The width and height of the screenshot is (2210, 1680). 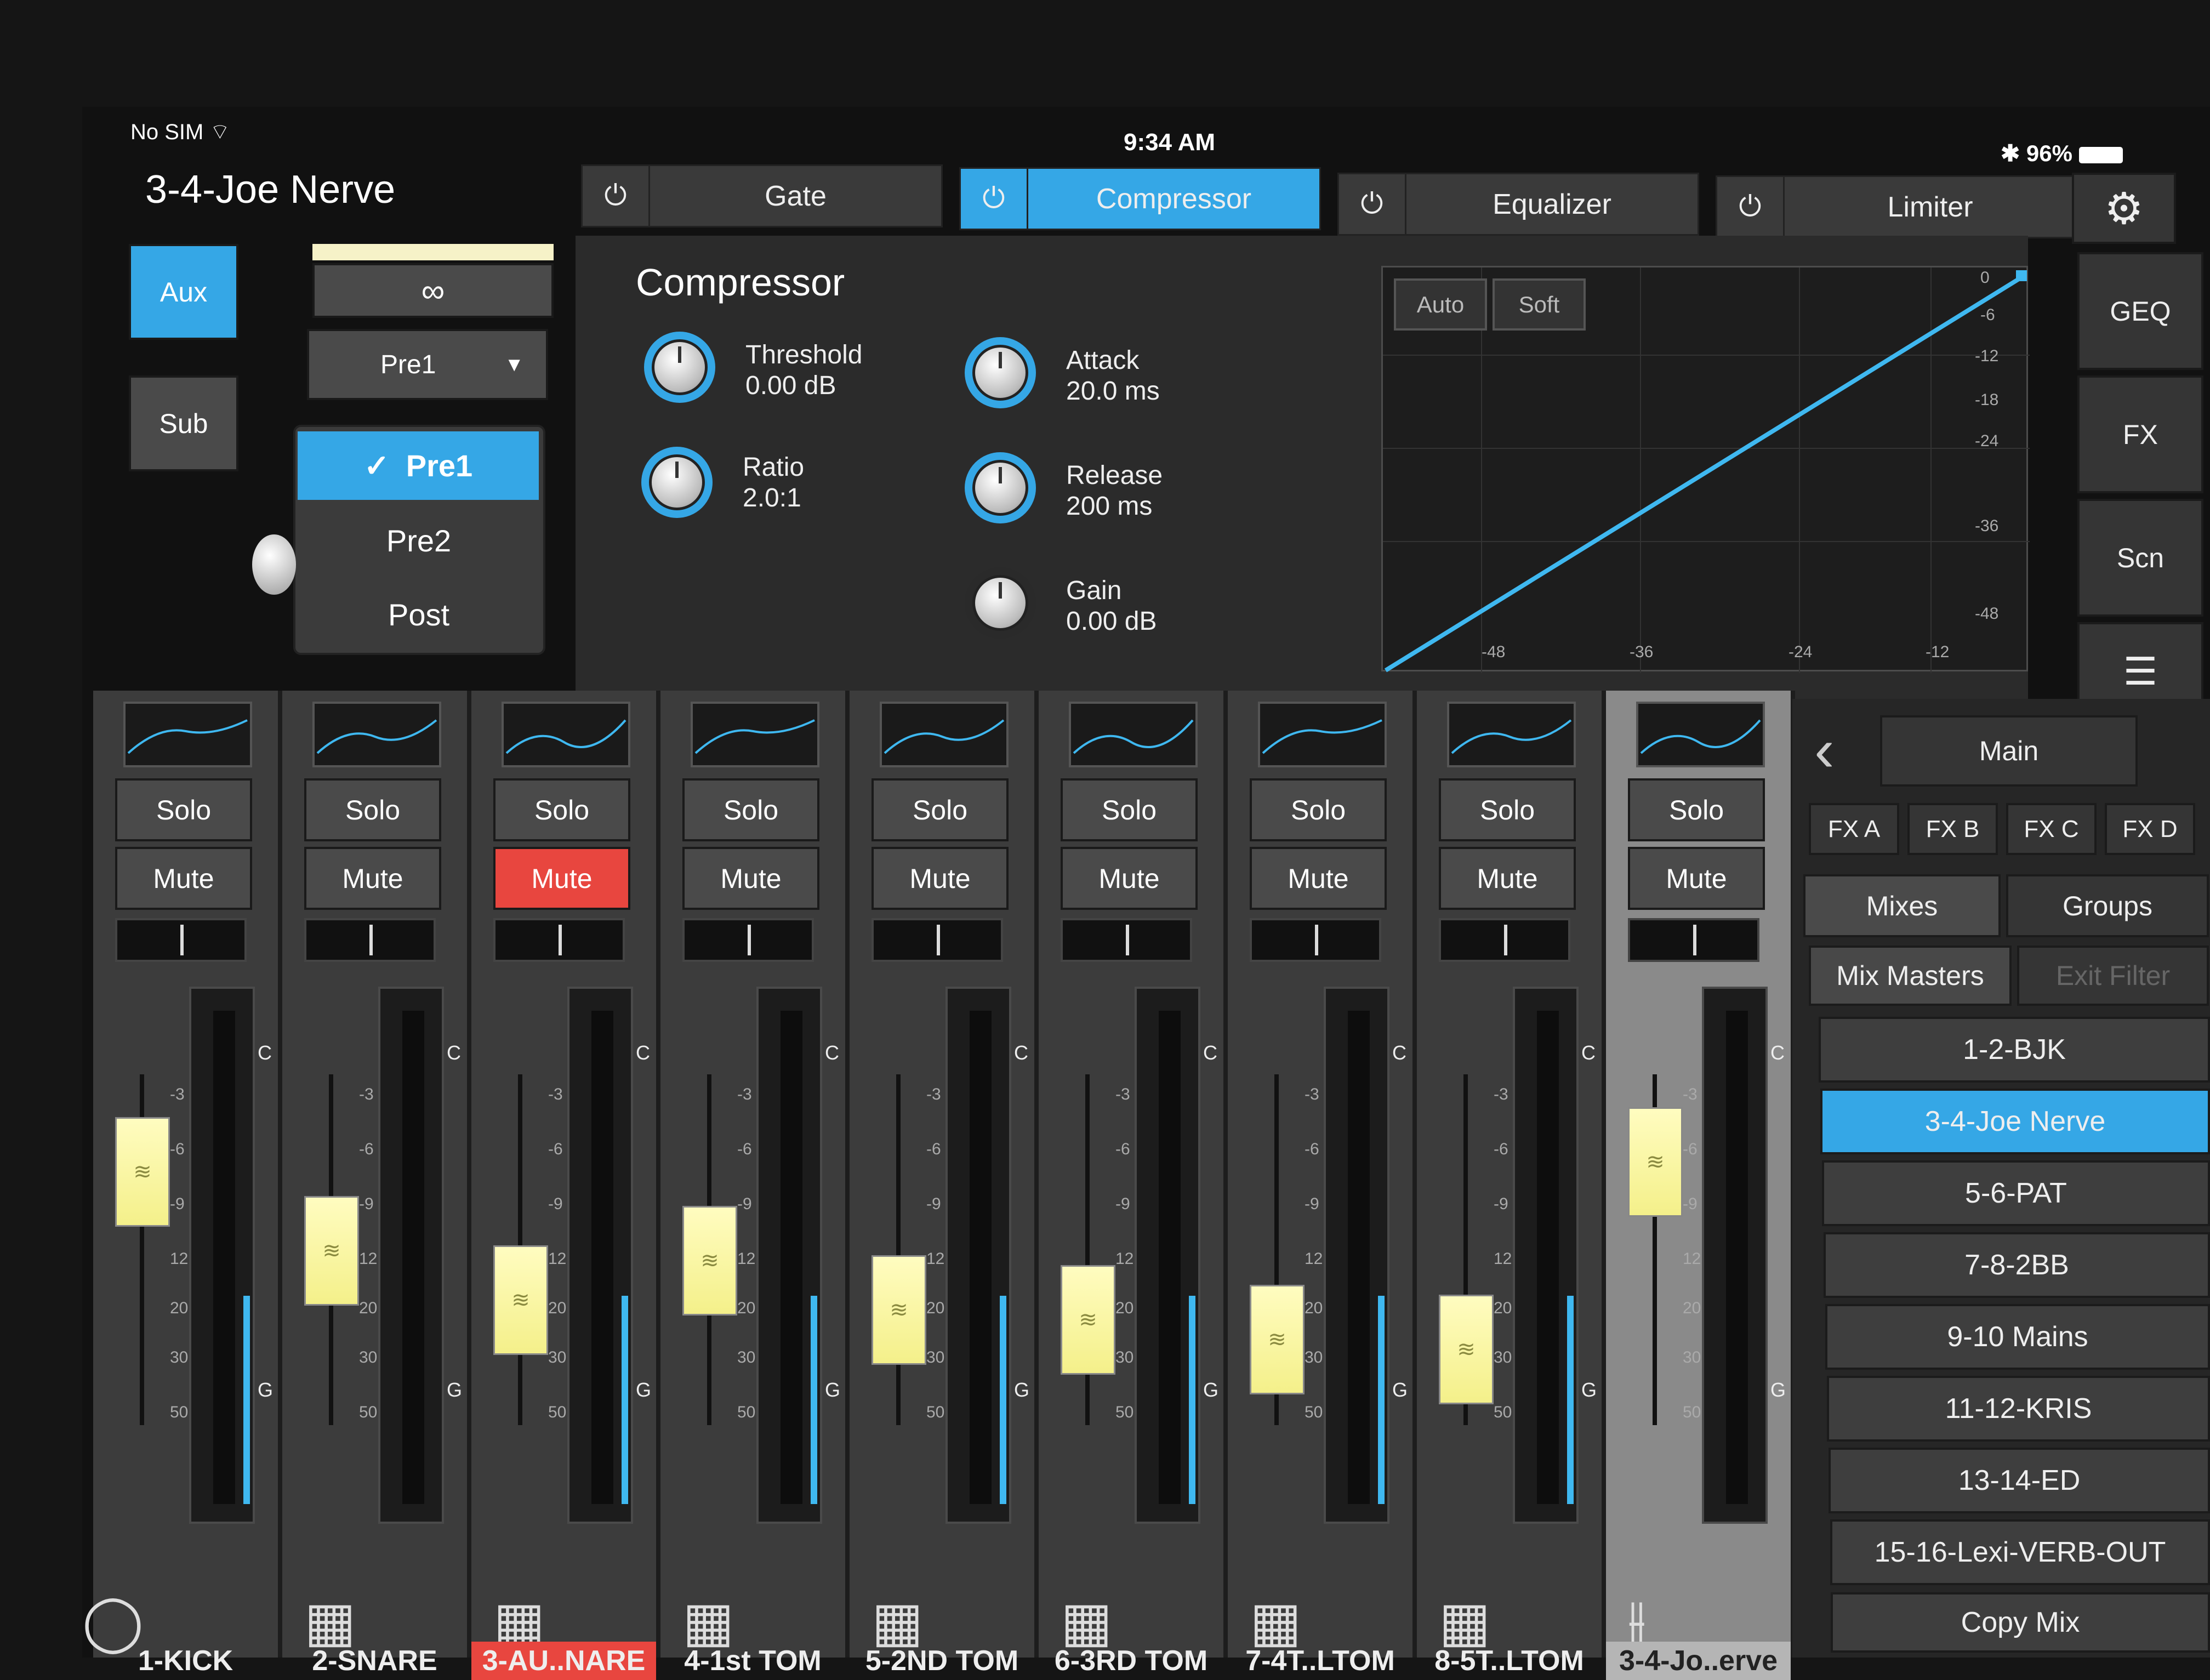 I want to click on mix-list-item: 1-2-BJK, so click(x=2014, y=1050).